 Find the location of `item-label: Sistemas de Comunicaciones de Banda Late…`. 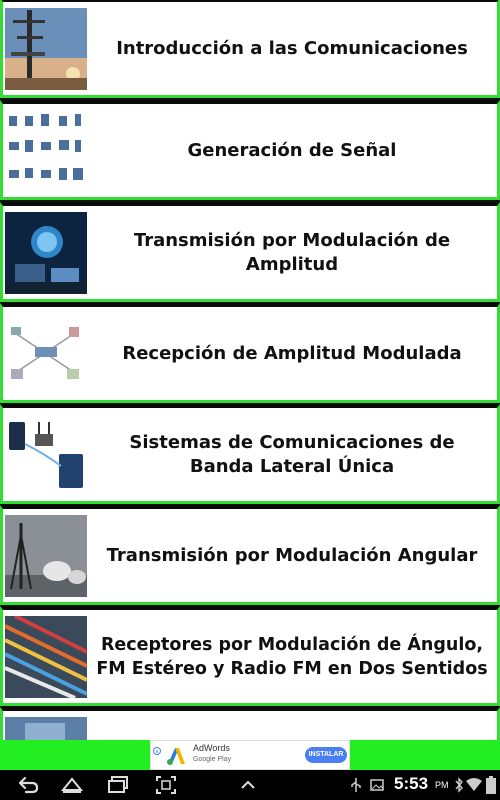

item-label: Sistemas de Comunicaciones de Banda Late… is located at coordinates (292, 454).